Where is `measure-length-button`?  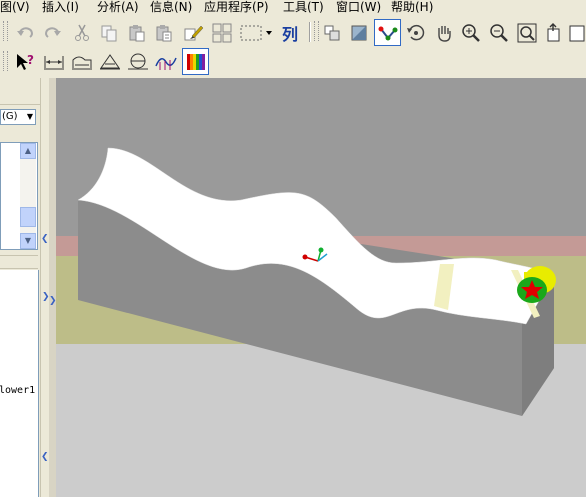 measure-length-button is located at coordinates (82, 62).